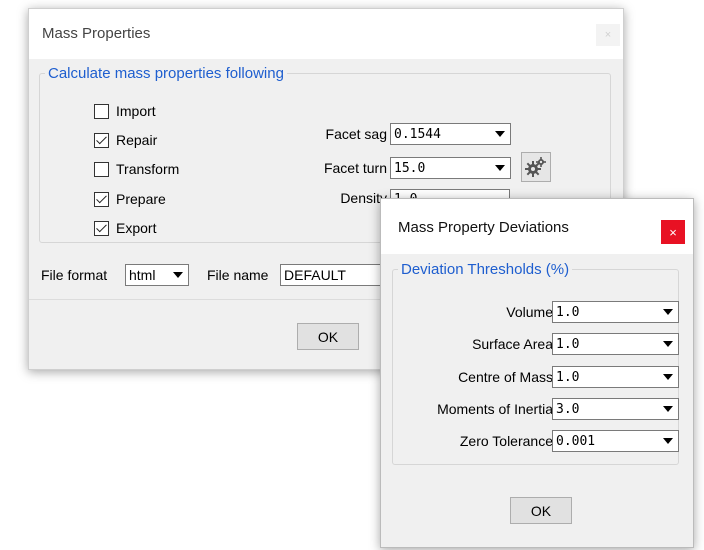 The width and height of the screenshot is (704, 550). I want to click on transform-checkbox, so click(101, 169).